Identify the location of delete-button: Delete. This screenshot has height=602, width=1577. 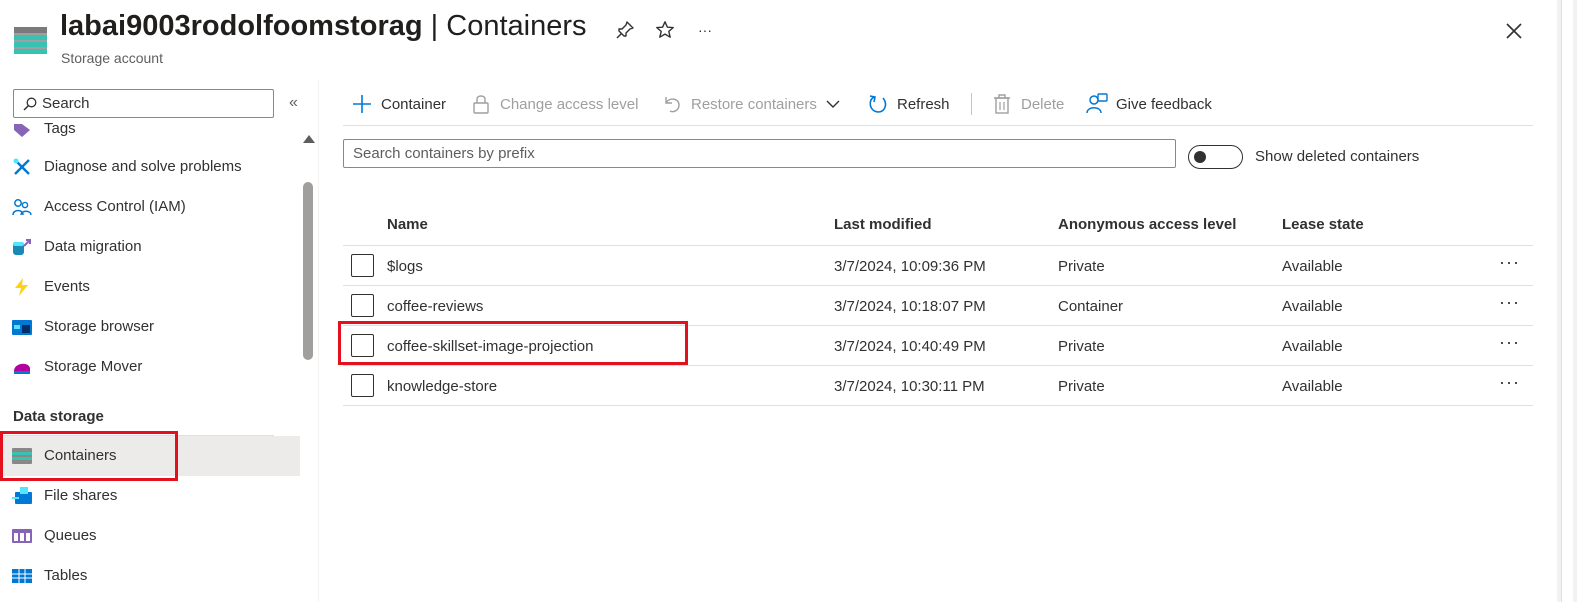
(1027, 104).